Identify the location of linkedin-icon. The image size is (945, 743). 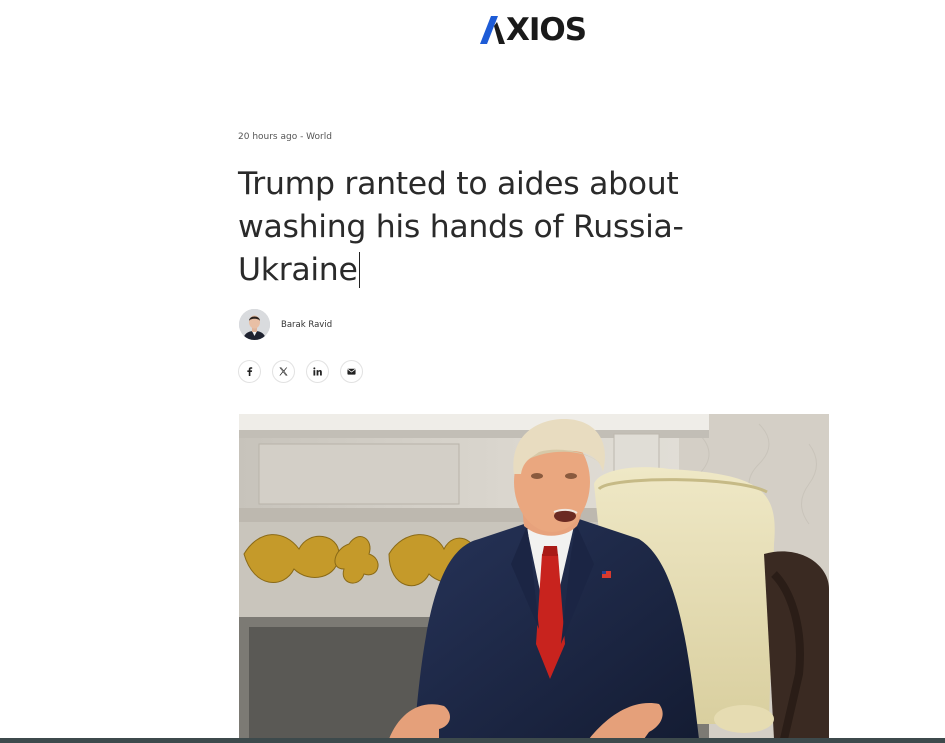
(317, 371).